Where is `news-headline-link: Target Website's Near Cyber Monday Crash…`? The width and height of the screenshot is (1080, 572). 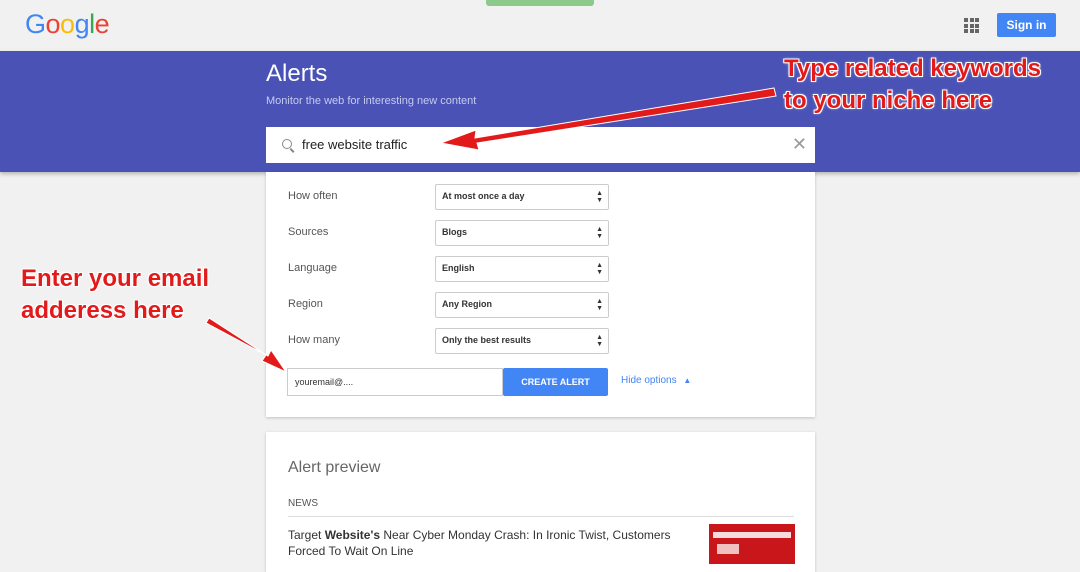 news-headline-link: Target Website's Near Cyber Monday Crash… is located at coordinates (488, 543).